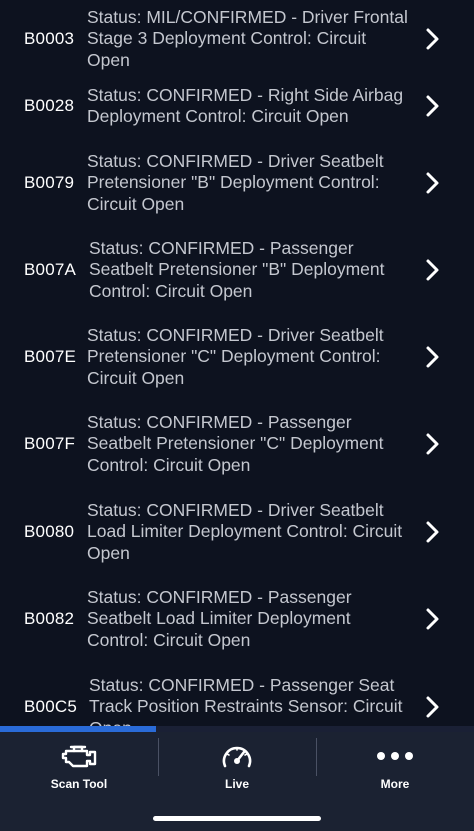  I want to click on tab-more: More, so click(395, 767).